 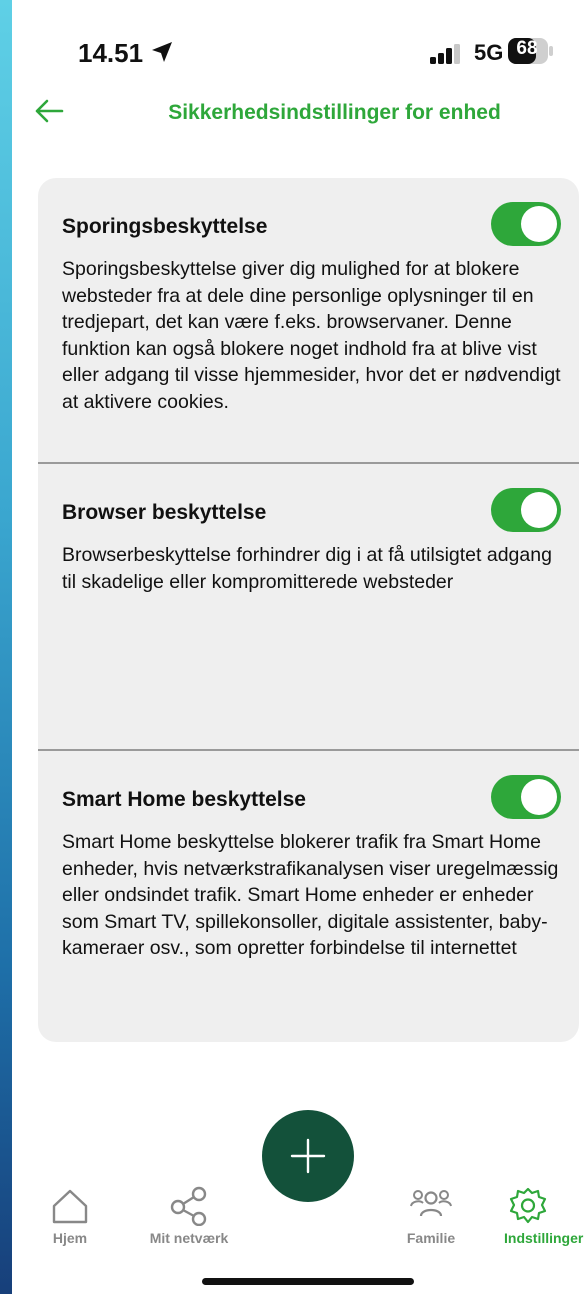 I want to click on nav-item-family: Familie, so click(x=431, y=1216).